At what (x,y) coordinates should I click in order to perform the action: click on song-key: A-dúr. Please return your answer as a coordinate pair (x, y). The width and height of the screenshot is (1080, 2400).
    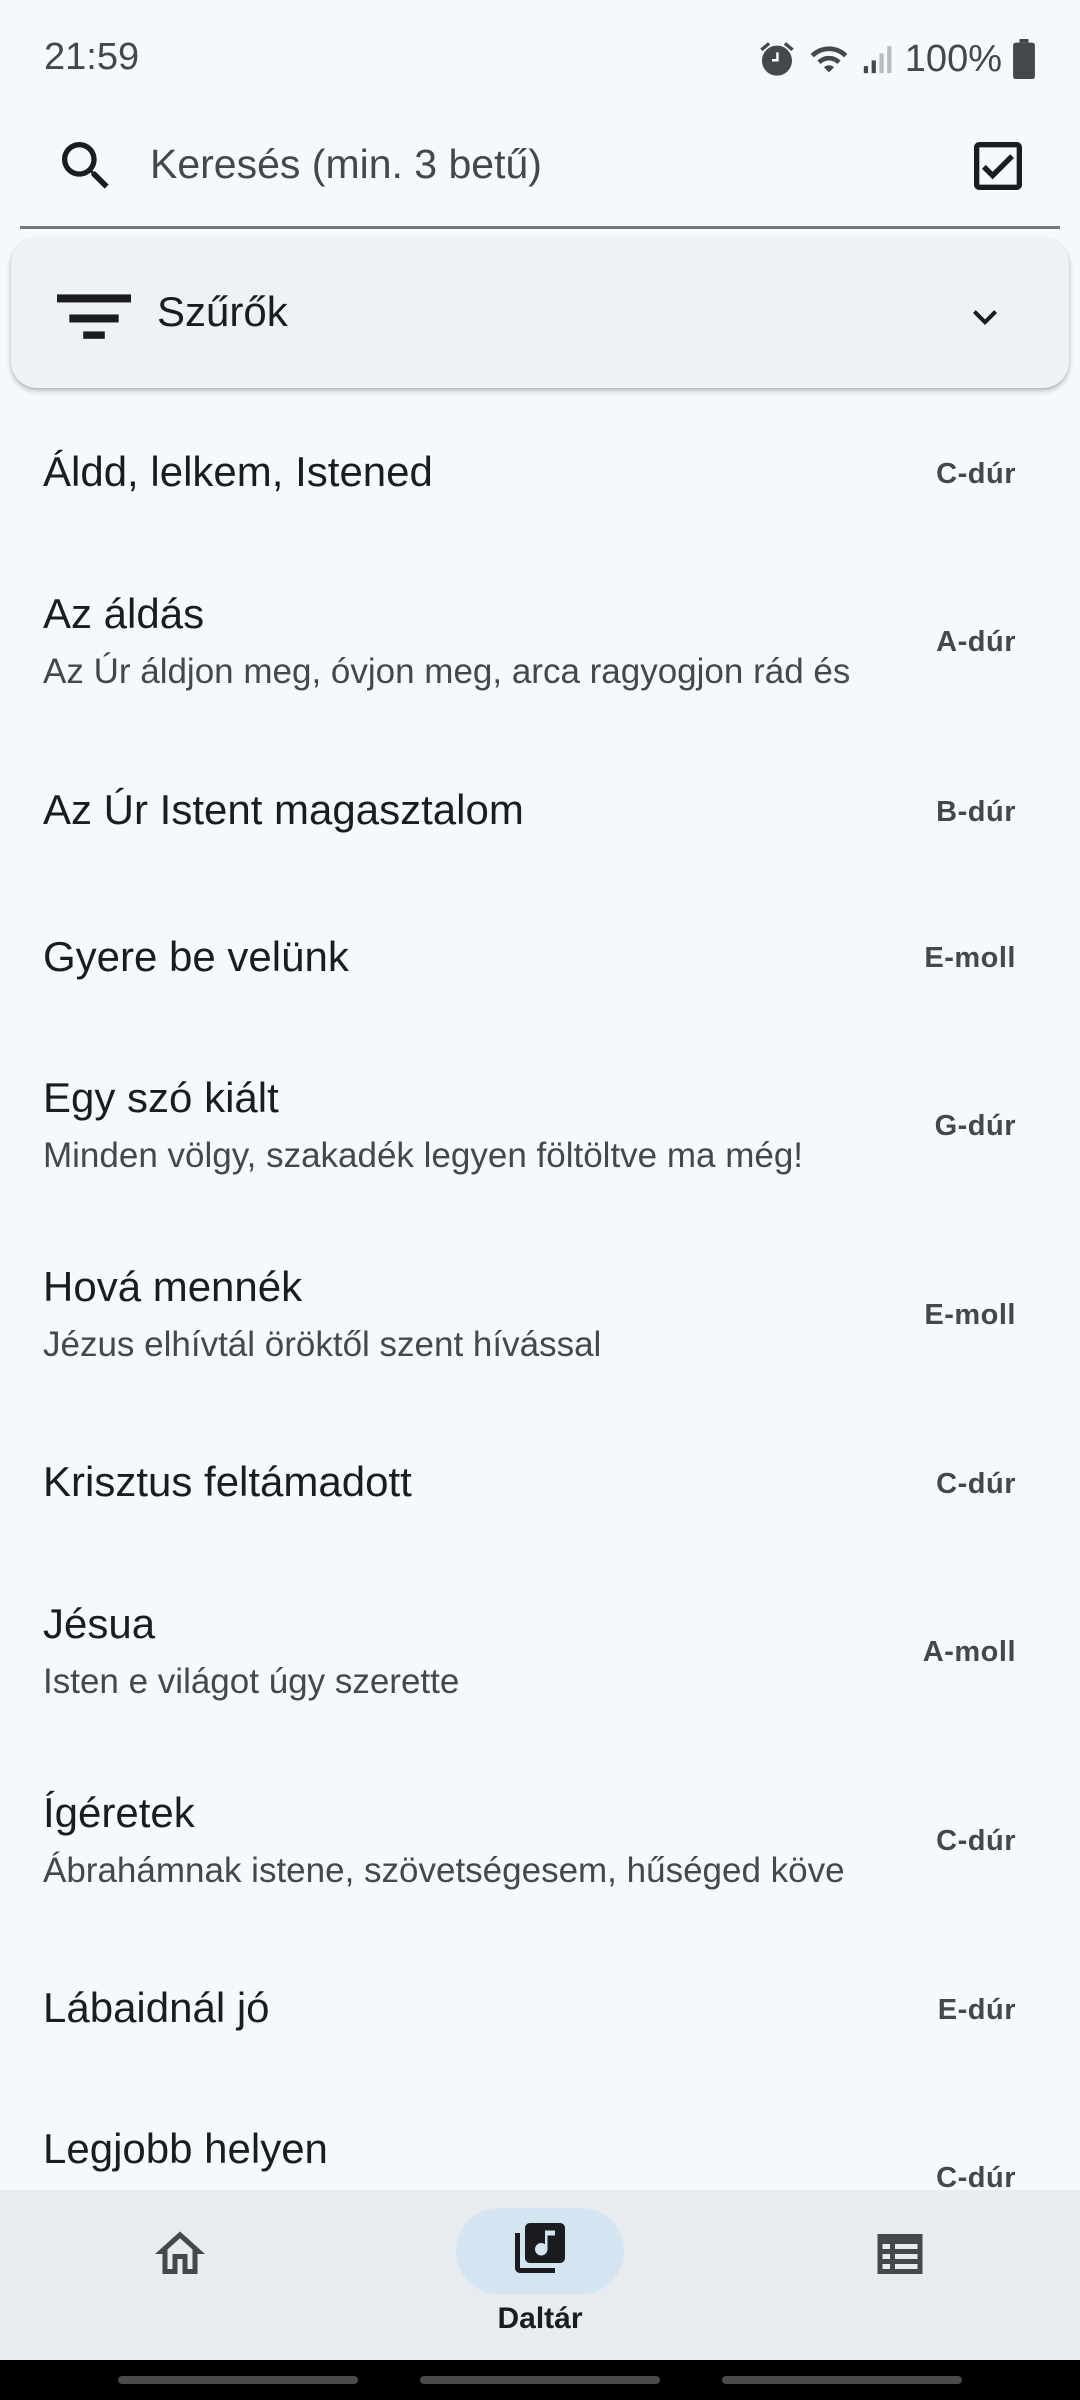
    Looking at the image, I should click on (976, 642).